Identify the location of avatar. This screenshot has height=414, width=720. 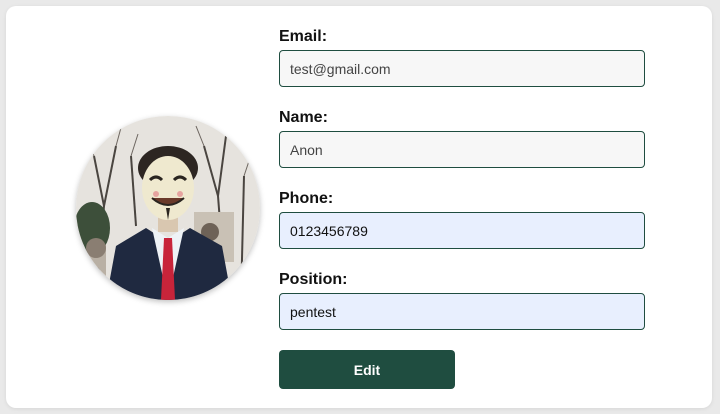
(168, 208).